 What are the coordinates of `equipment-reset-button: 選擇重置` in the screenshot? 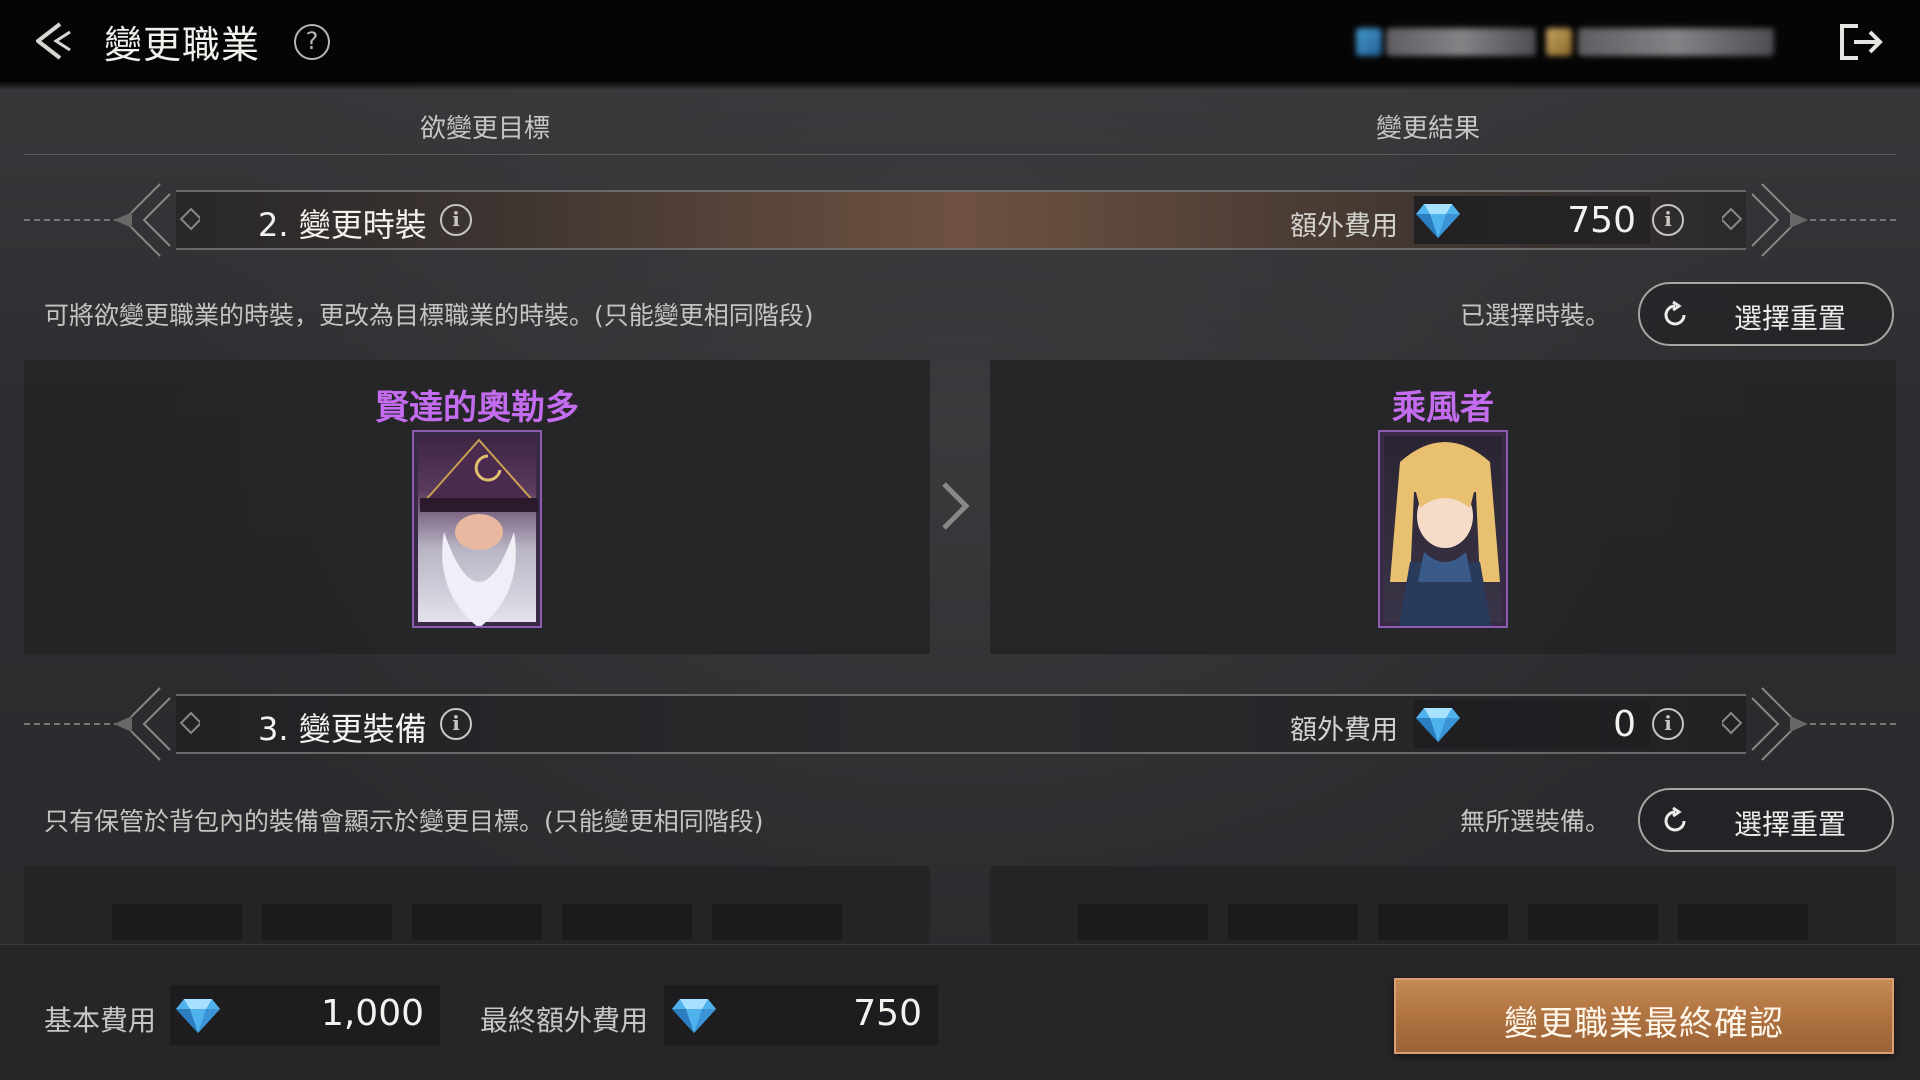 It's located at (1766, 820).